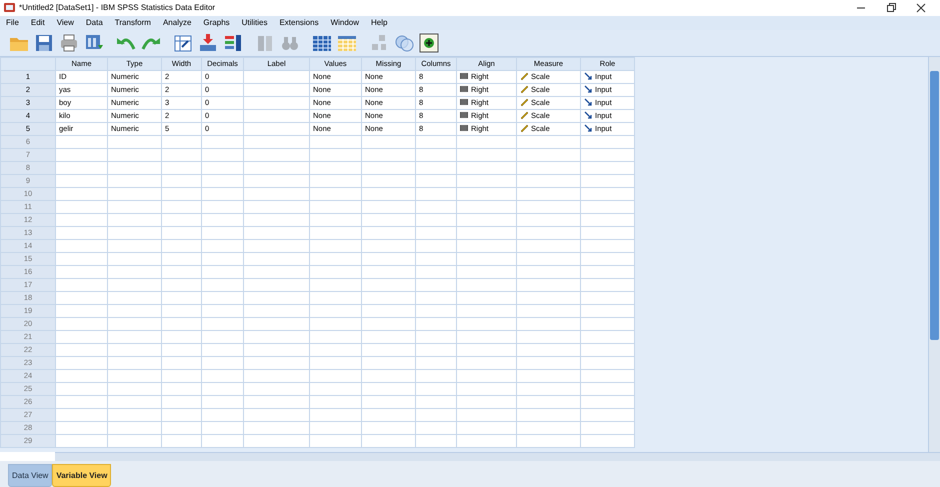  I want to click on table-arrow-icon, so click(183, 42).